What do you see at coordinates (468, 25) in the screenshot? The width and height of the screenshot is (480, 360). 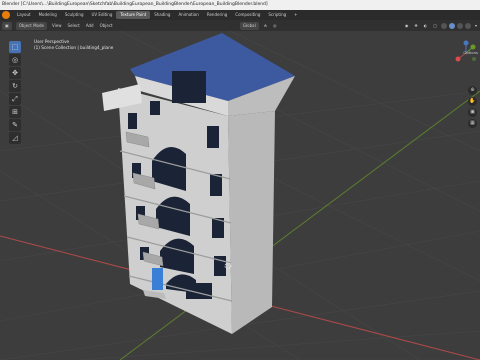 I see `rendered-shading-icon` at bounding box center [468, 25].